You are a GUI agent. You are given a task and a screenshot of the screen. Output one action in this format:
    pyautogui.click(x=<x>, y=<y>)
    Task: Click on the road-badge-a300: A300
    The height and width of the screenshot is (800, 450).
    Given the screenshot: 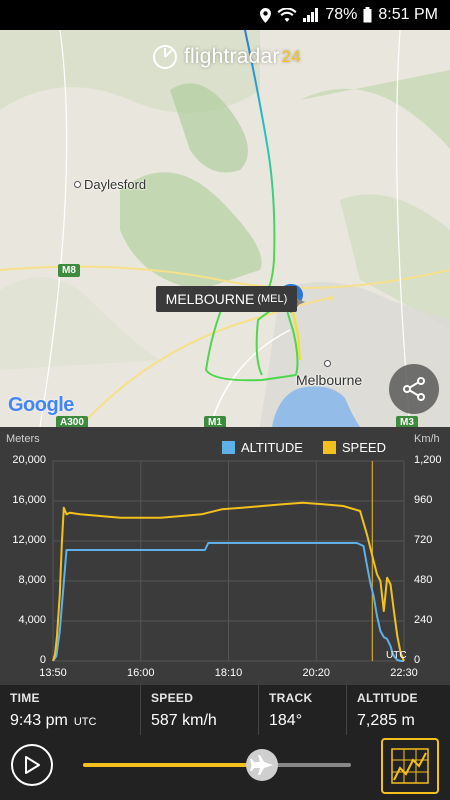 What is the action you would take?
    pyautogui.click(x=72, y=421)
    